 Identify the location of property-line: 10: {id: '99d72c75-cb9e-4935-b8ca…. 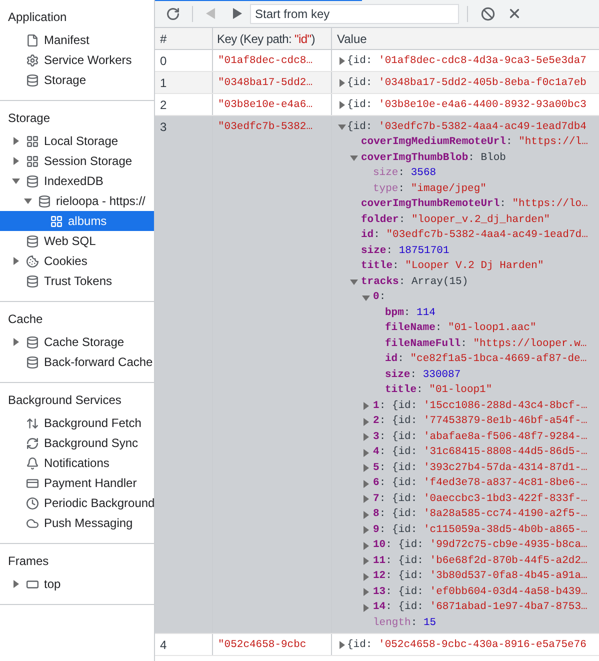
(480, 545).